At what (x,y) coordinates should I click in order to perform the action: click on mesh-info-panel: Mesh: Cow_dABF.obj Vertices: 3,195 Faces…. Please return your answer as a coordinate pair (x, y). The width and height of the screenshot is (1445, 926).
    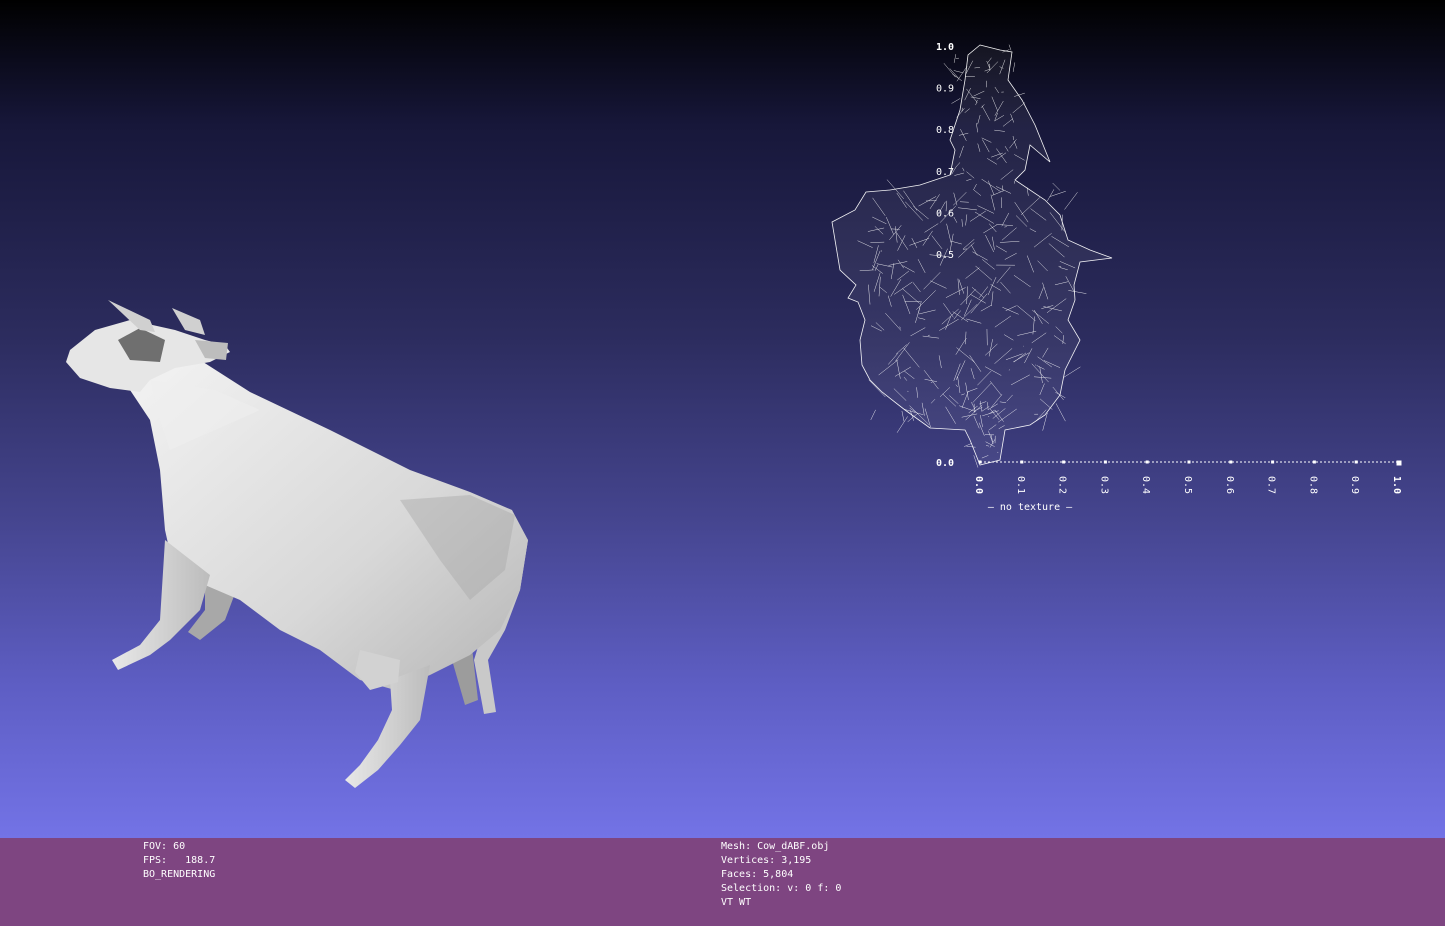
    Looking at the image, I should click on (781, 875).